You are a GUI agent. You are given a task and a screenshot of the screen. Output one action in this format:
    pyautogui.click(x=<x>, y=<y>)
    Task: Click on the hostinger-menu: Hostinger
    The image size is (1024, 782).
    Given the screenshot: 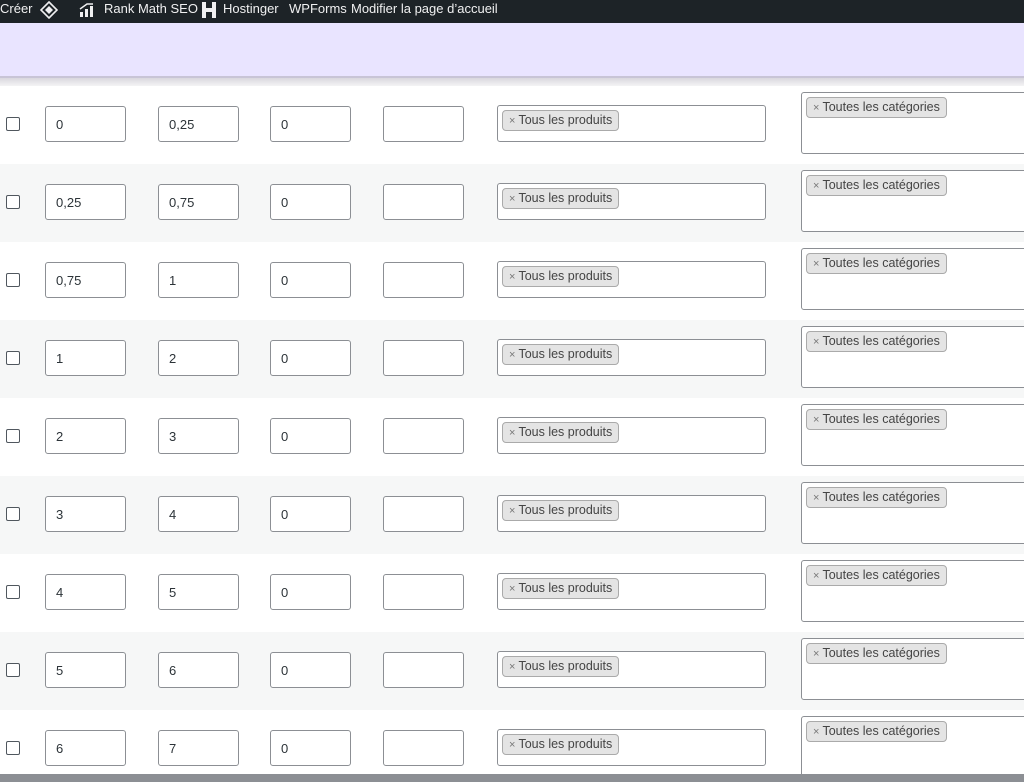 What is the action you would take?
    pyautogui.click(x=251, y=11)
    